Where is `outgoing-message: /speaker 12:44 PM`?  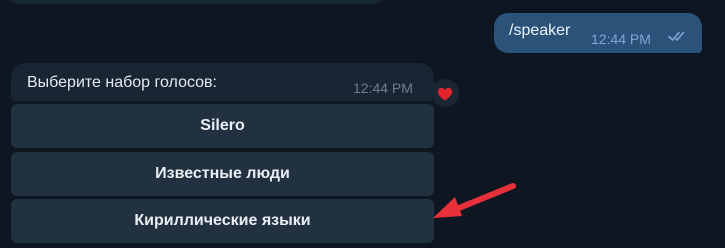
outgoing-message: /speaker 12:44 PM is located at coordinates (598, 33).